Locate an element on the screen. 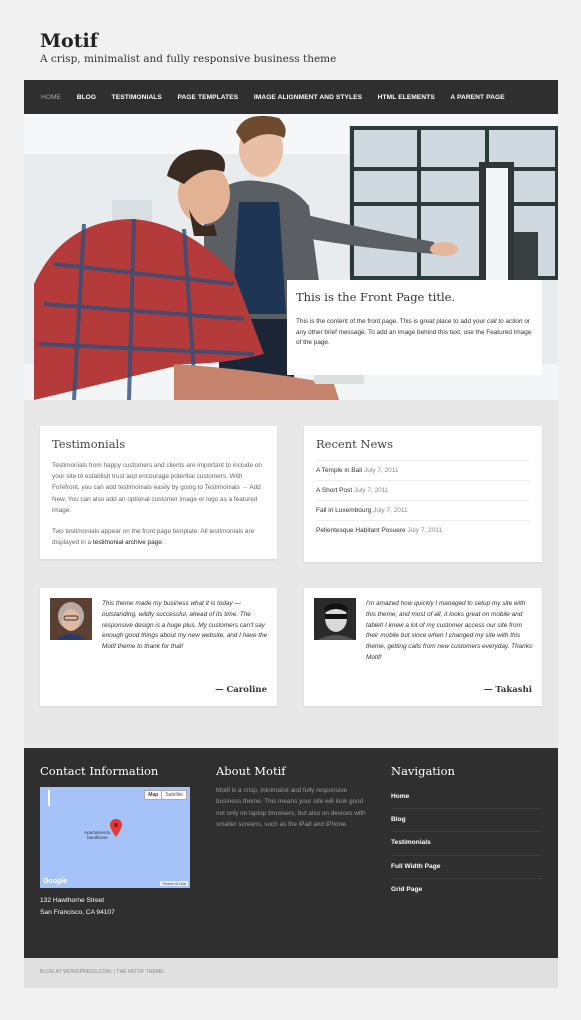  address-line: San Francisco, CA 94107 is located at coordinates (77, 912).